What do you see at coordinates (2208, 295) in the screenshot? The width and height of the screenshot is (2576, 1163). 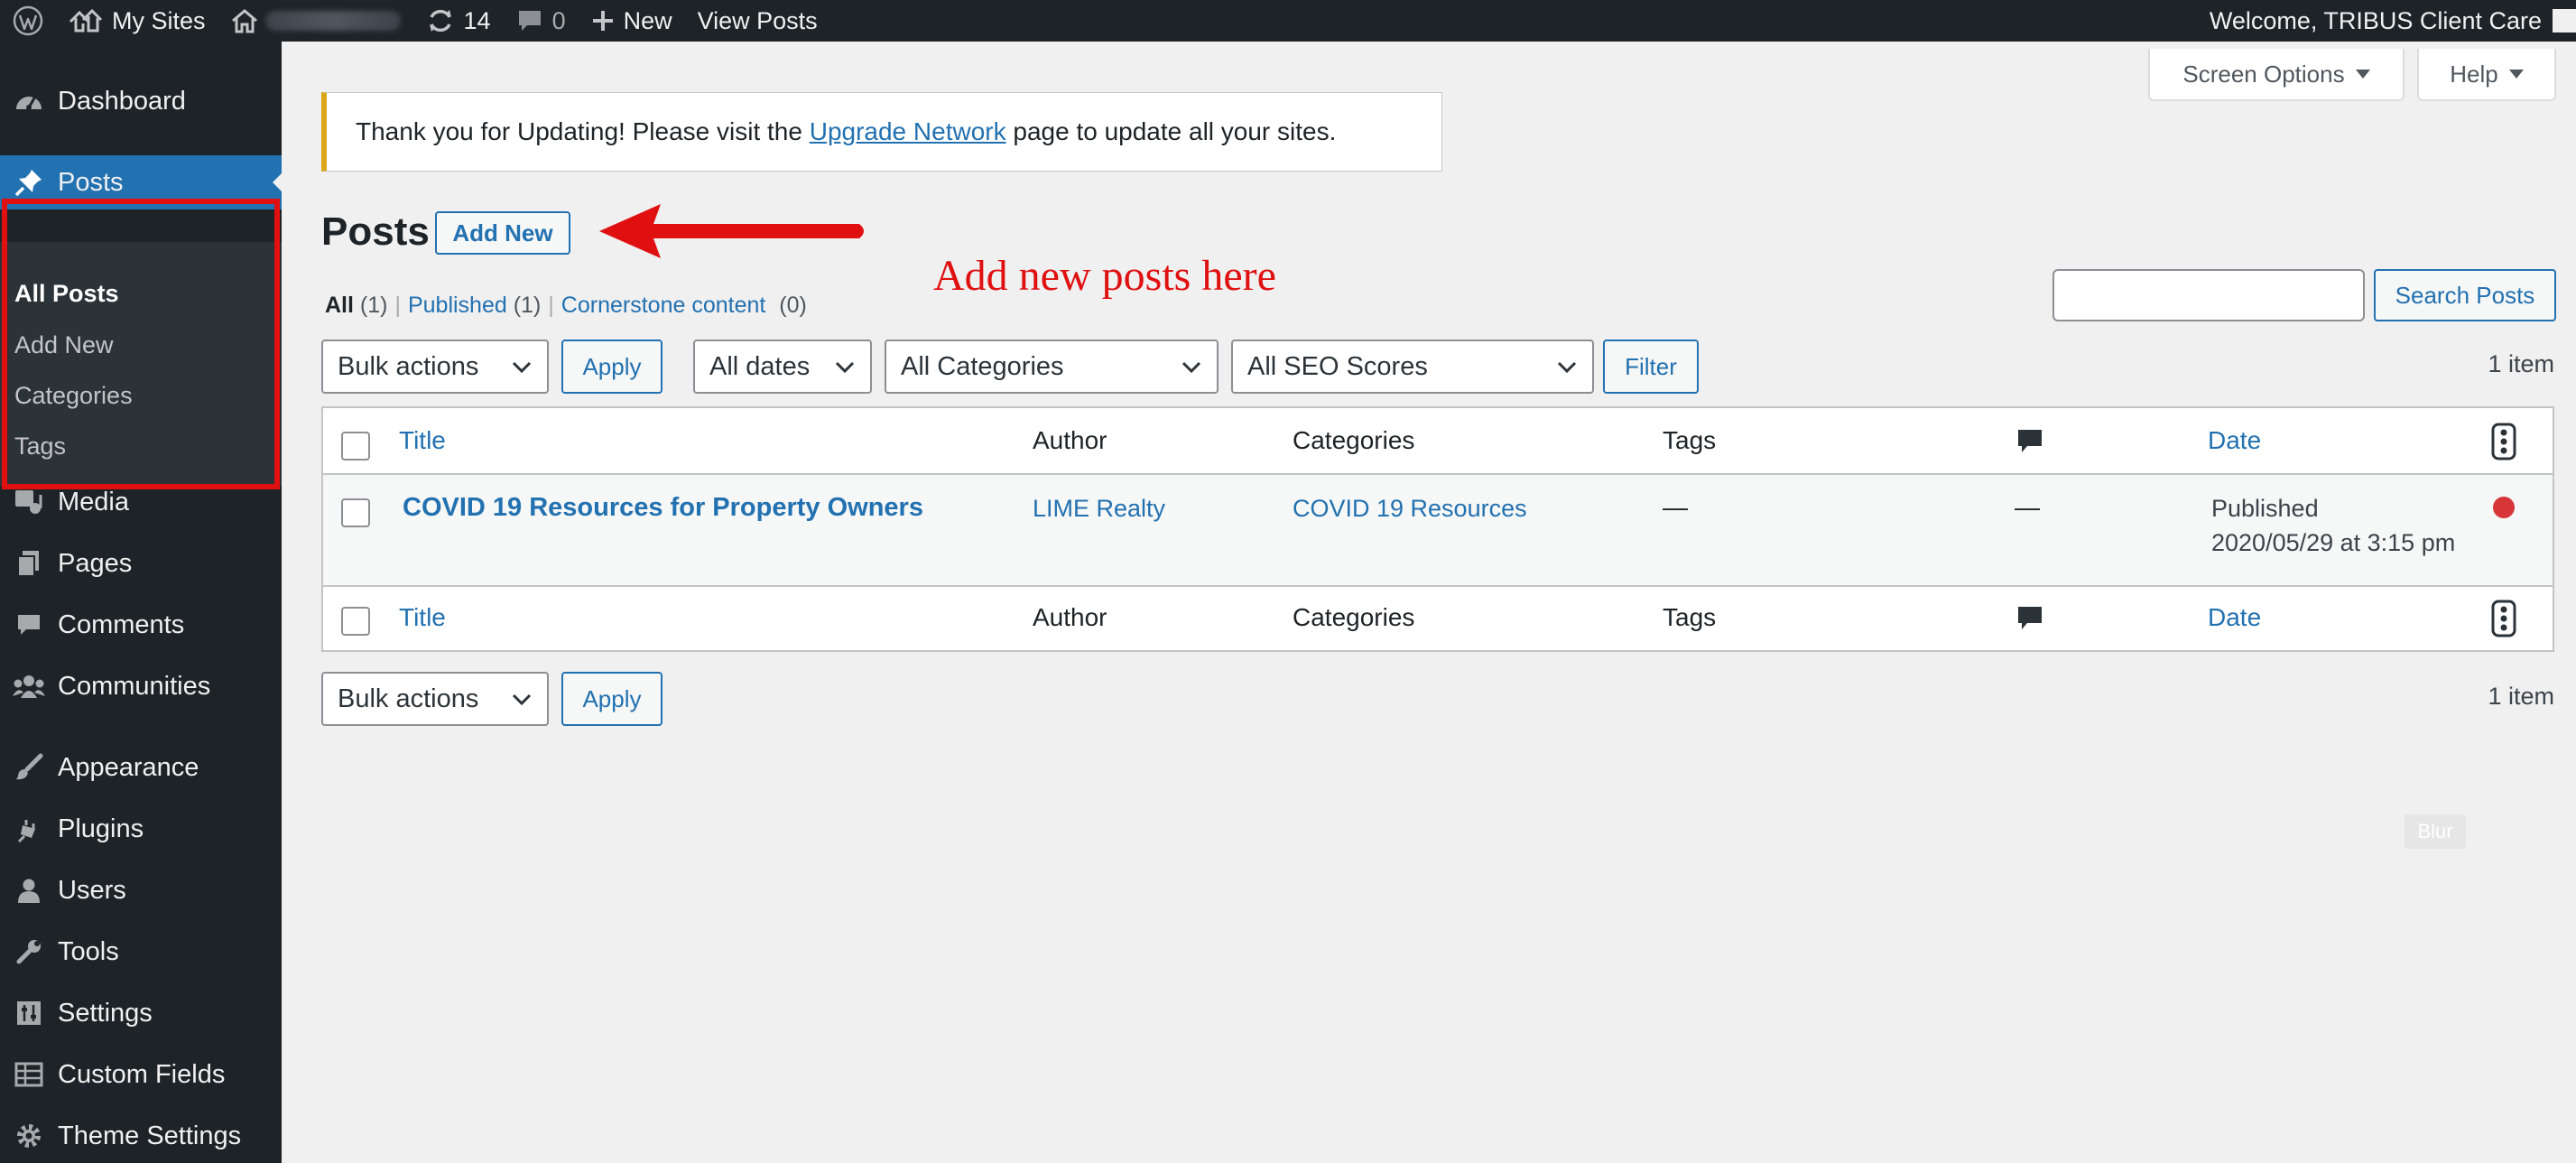 I see `search-input` at bounding box center [2208, 295].